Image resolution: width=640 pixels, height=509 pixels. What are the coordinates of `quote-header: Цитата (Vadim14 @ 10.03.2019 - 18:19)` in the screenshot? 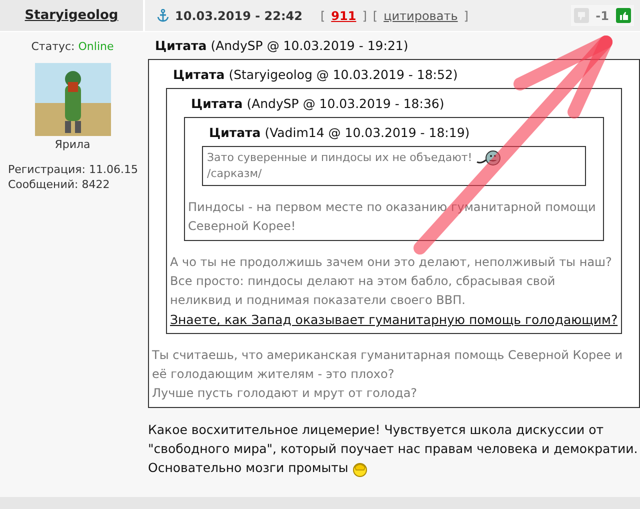 It's located at (339, 133).